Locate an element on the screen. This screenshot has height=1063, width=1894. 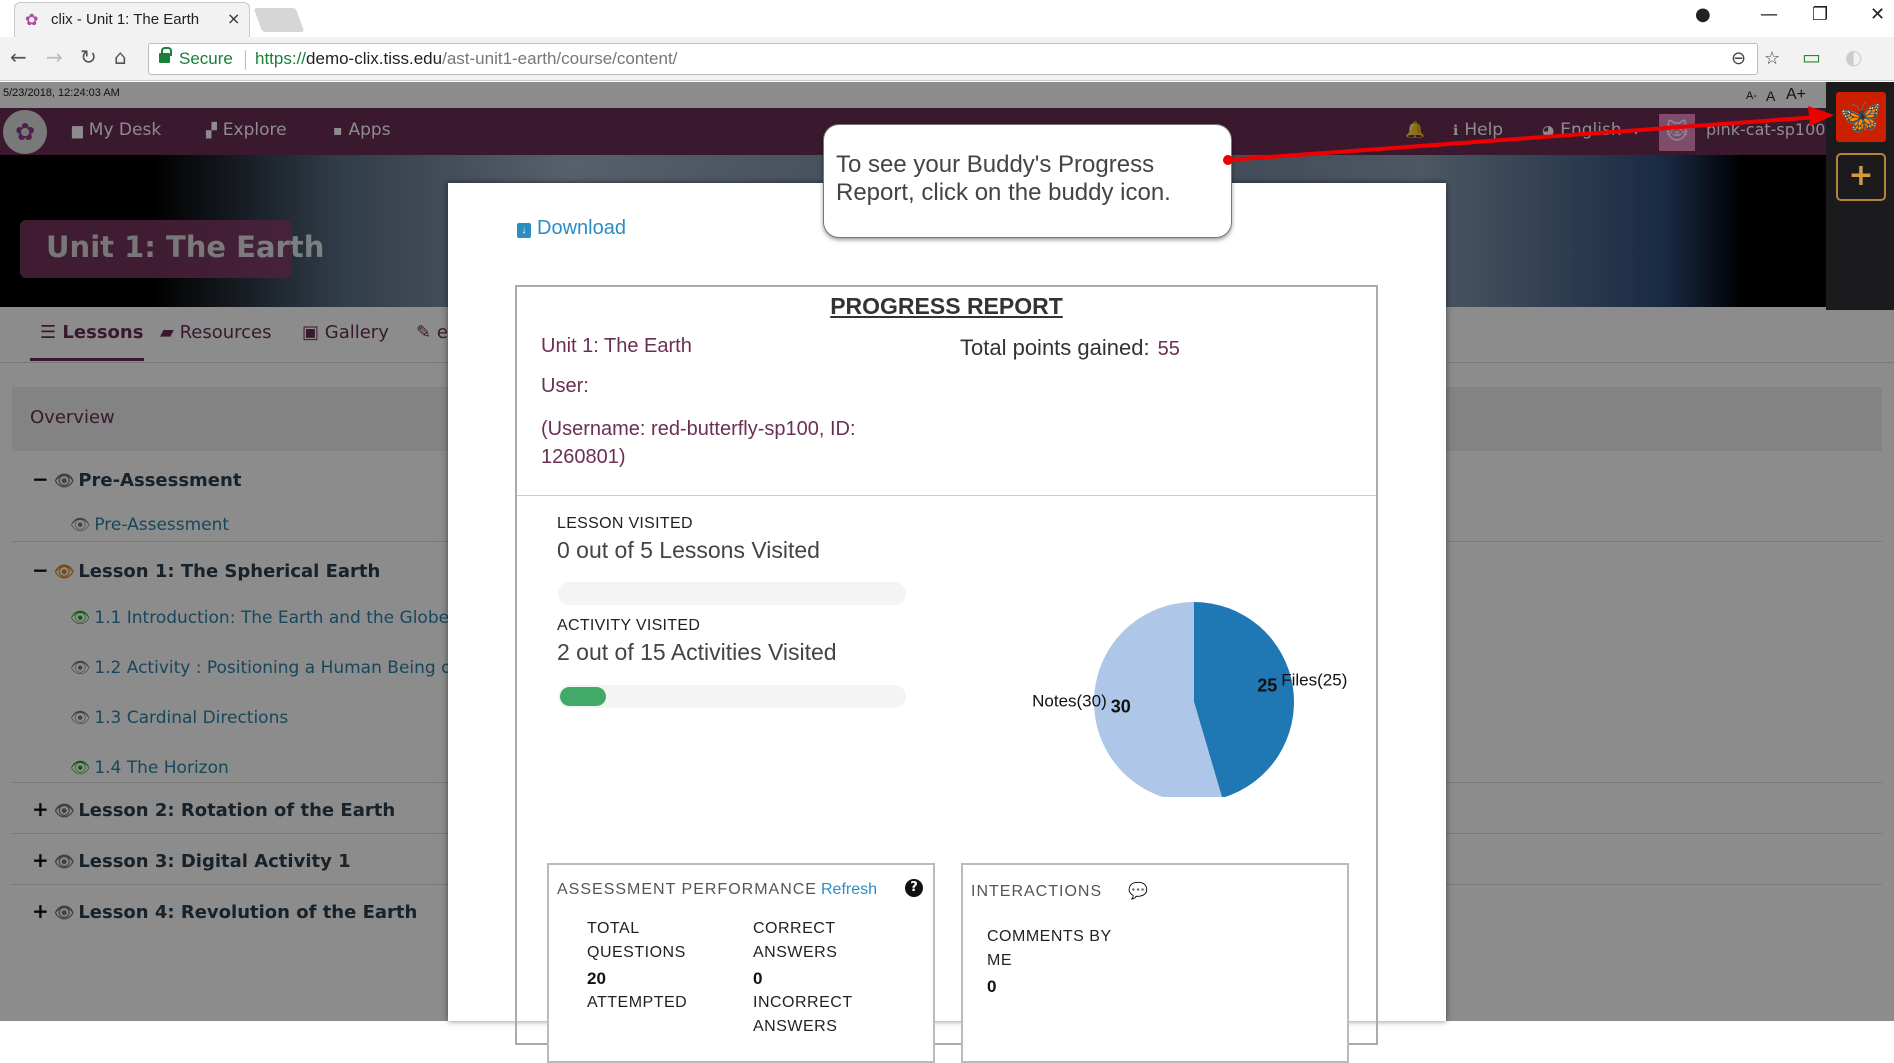
activity-visited-label: ACTIVITY VISITED is located at coordinates (629, 625).